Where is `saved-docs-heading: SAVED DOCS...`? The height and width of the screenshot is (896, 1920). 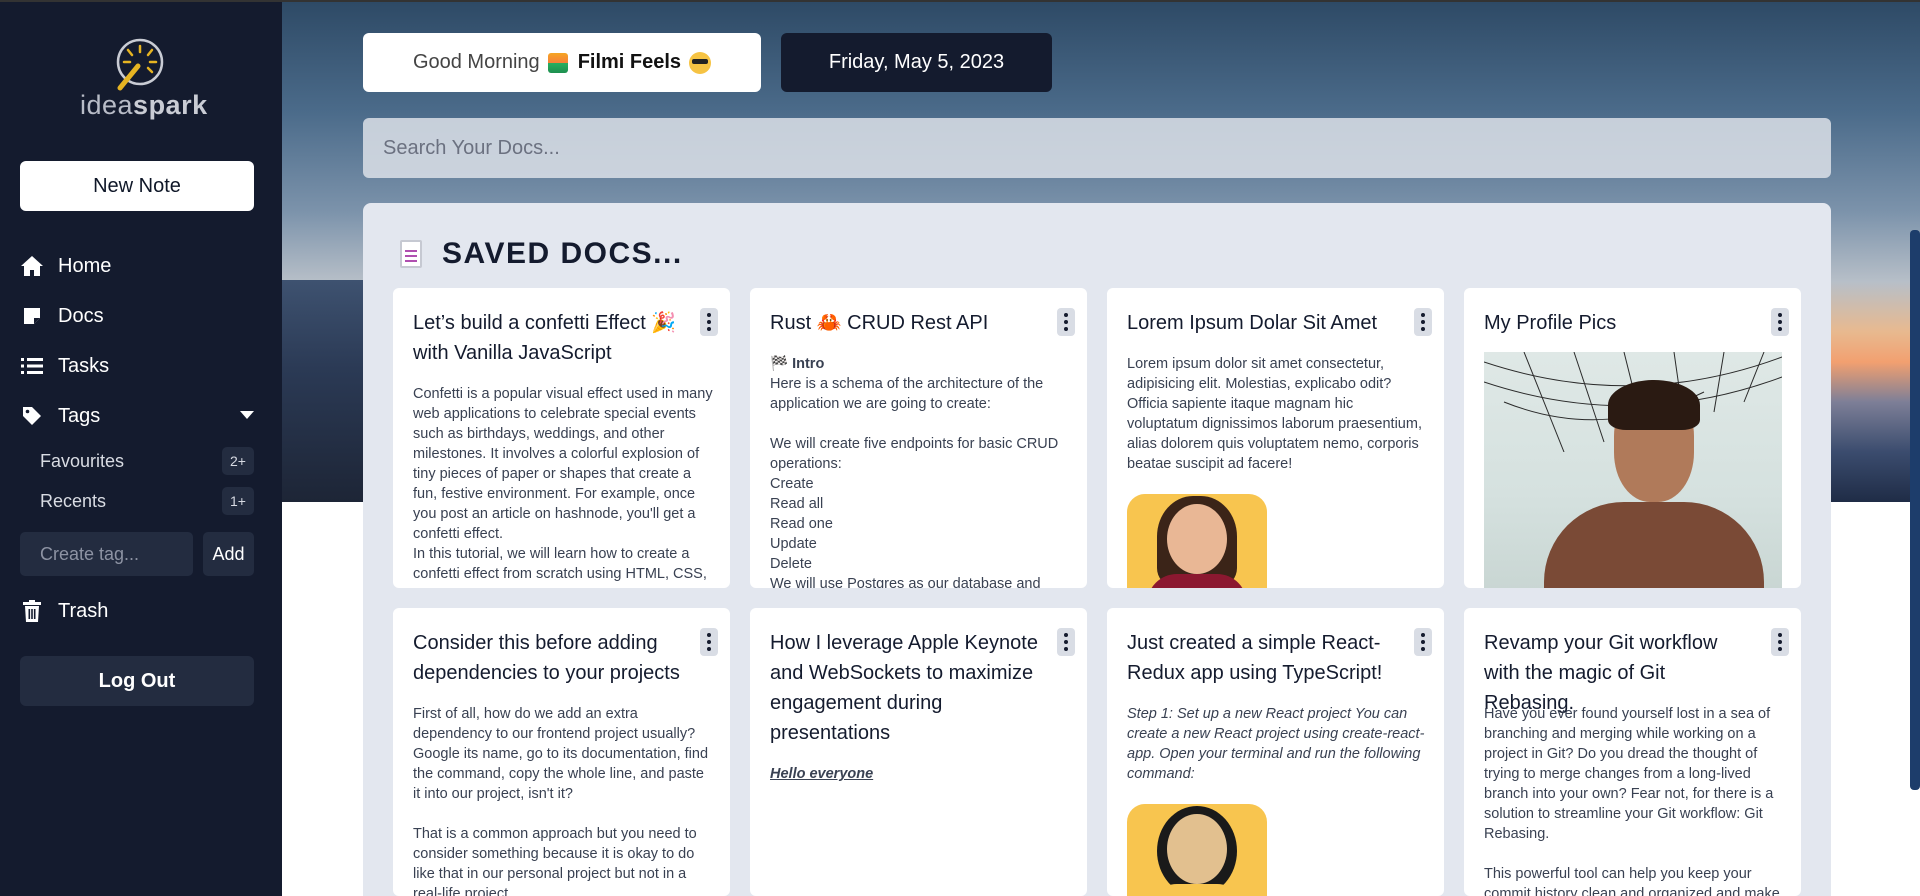 saved-docs-heading: SAVED DOCS... is located at coordinates (541, 254).